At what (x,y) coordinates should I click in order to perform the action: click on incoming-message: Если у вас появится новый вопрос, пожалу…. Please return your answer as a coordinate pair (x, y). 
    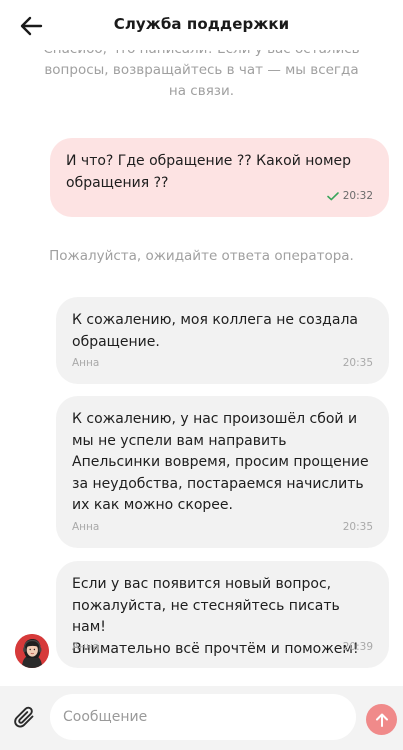
    Looking at the image, I should click on (222, 614).